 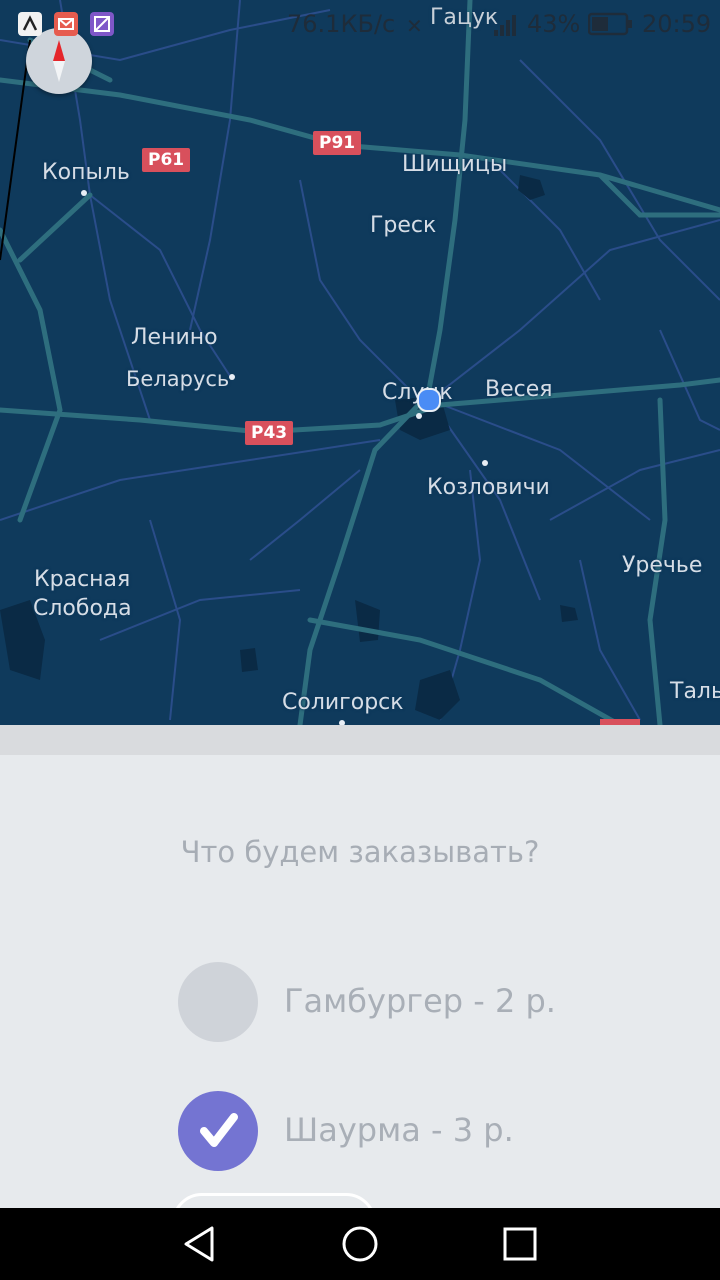 I want to click on place-label-krasnaya: Красная, so click(x=82, y=579).